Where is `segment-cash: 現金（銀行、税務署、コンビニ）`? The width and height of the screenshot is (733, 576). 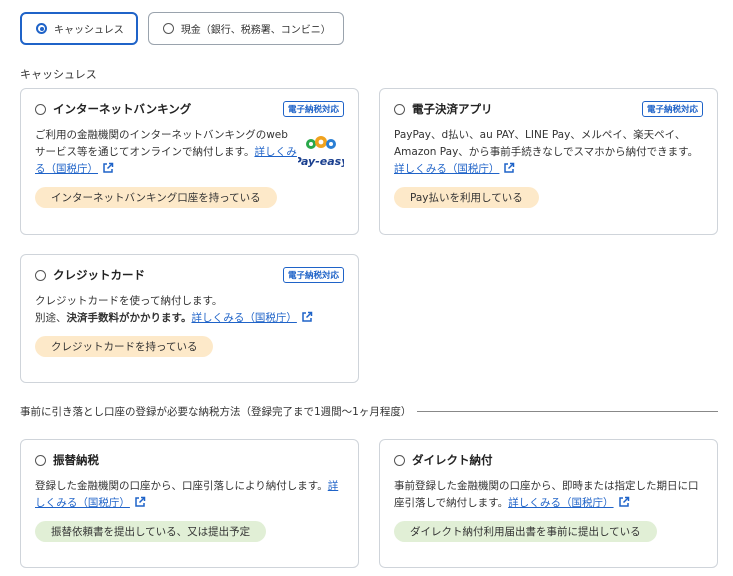
segment-cash: 現金（銀行、税務署、コンビニ） is located at coordinates (245, 28).